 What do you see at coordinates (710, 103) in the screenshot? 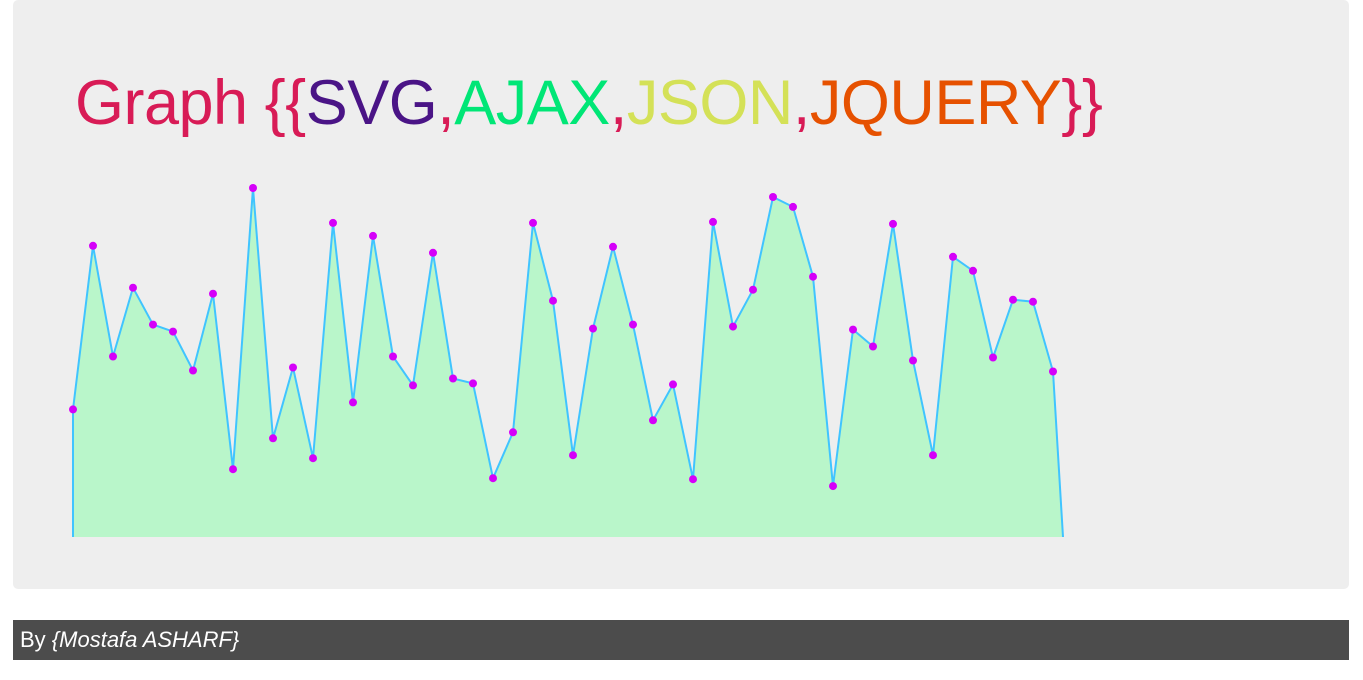
I see `title-json: JSON` at bounding box center [710, 103].